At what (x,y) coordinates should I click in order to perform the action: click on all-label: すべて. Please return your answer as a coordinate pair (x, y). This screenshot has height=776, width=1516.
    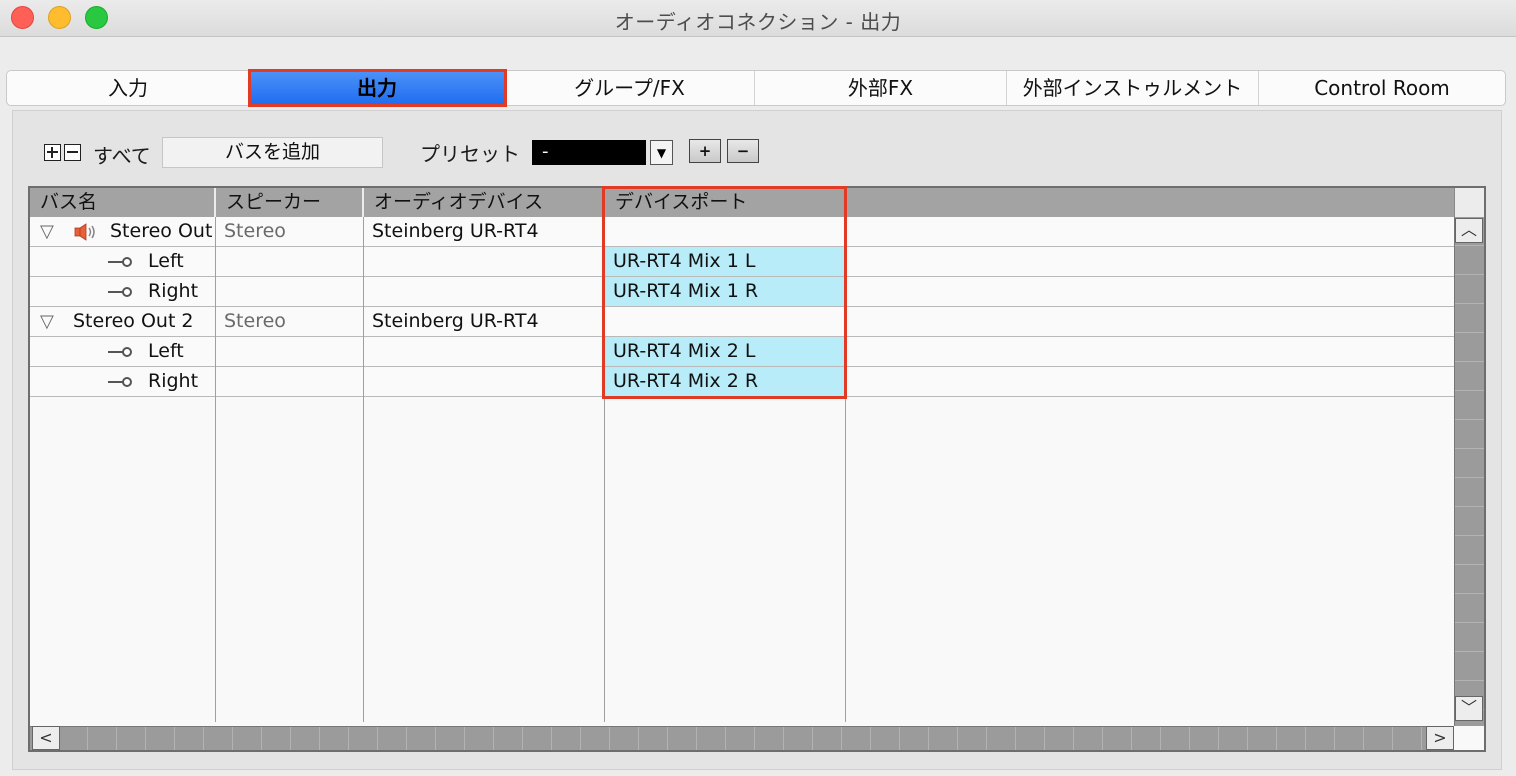
    Looking at the image, I should click on (122, 156).